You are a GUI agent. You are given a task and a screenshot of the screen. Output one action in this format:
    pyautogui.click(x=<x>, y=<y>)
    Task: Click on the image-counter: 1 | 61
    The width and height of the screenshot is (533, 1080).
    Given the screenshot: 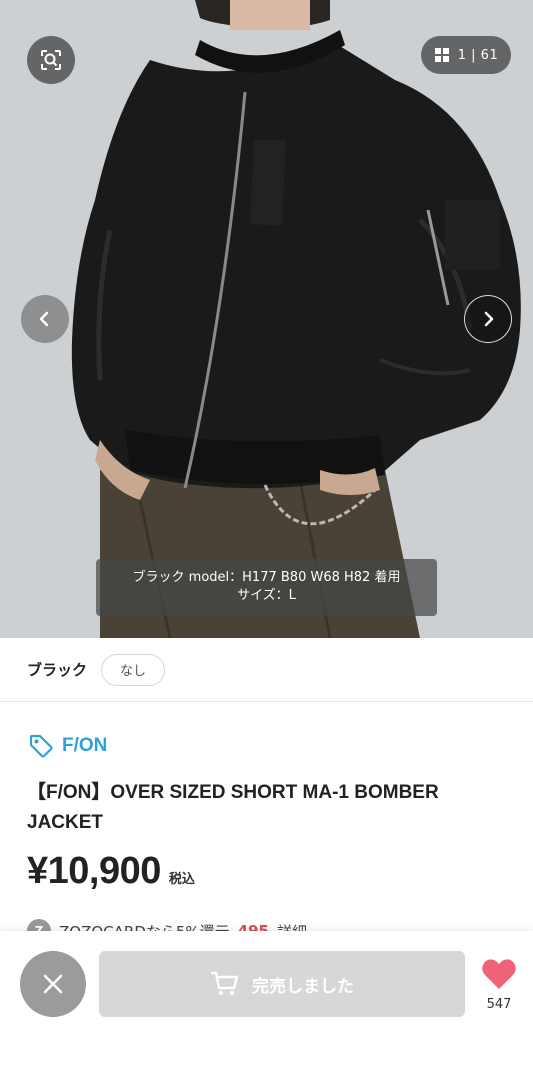 What is the action you would take?
    pyautogui.click(x=466, y=55)
    